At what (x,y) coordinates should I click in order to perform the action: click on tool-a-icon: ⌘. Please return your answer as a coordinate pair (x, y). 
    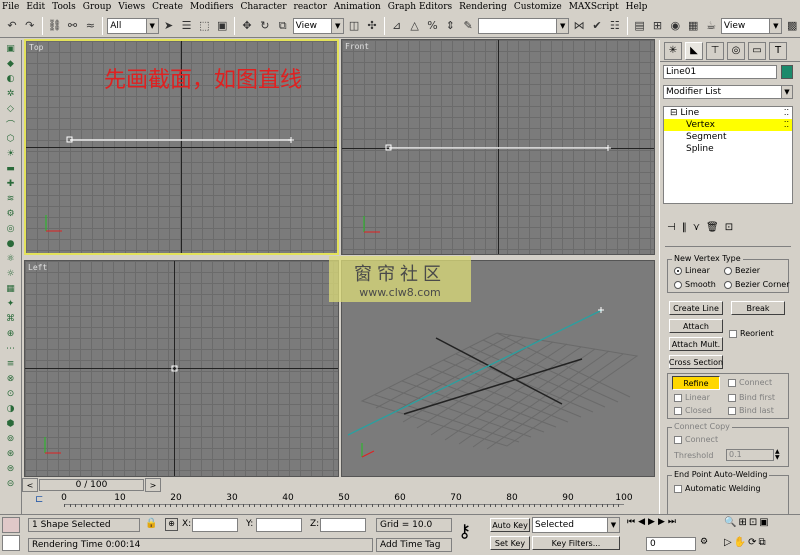
    Looking at the image, I should click on (11, 319).